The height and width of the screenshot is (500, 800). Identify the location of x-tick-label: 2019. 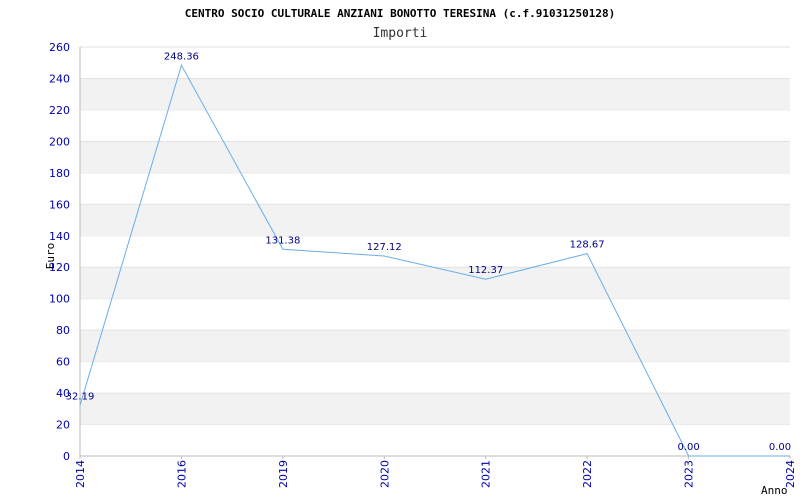
(283, 474).